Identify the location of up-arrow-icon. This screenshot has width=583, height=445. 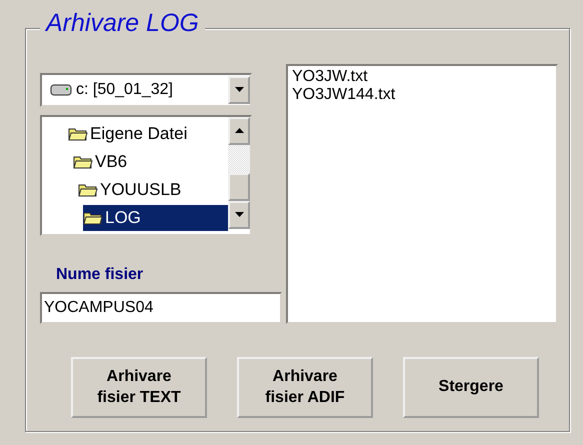
(239, 131).